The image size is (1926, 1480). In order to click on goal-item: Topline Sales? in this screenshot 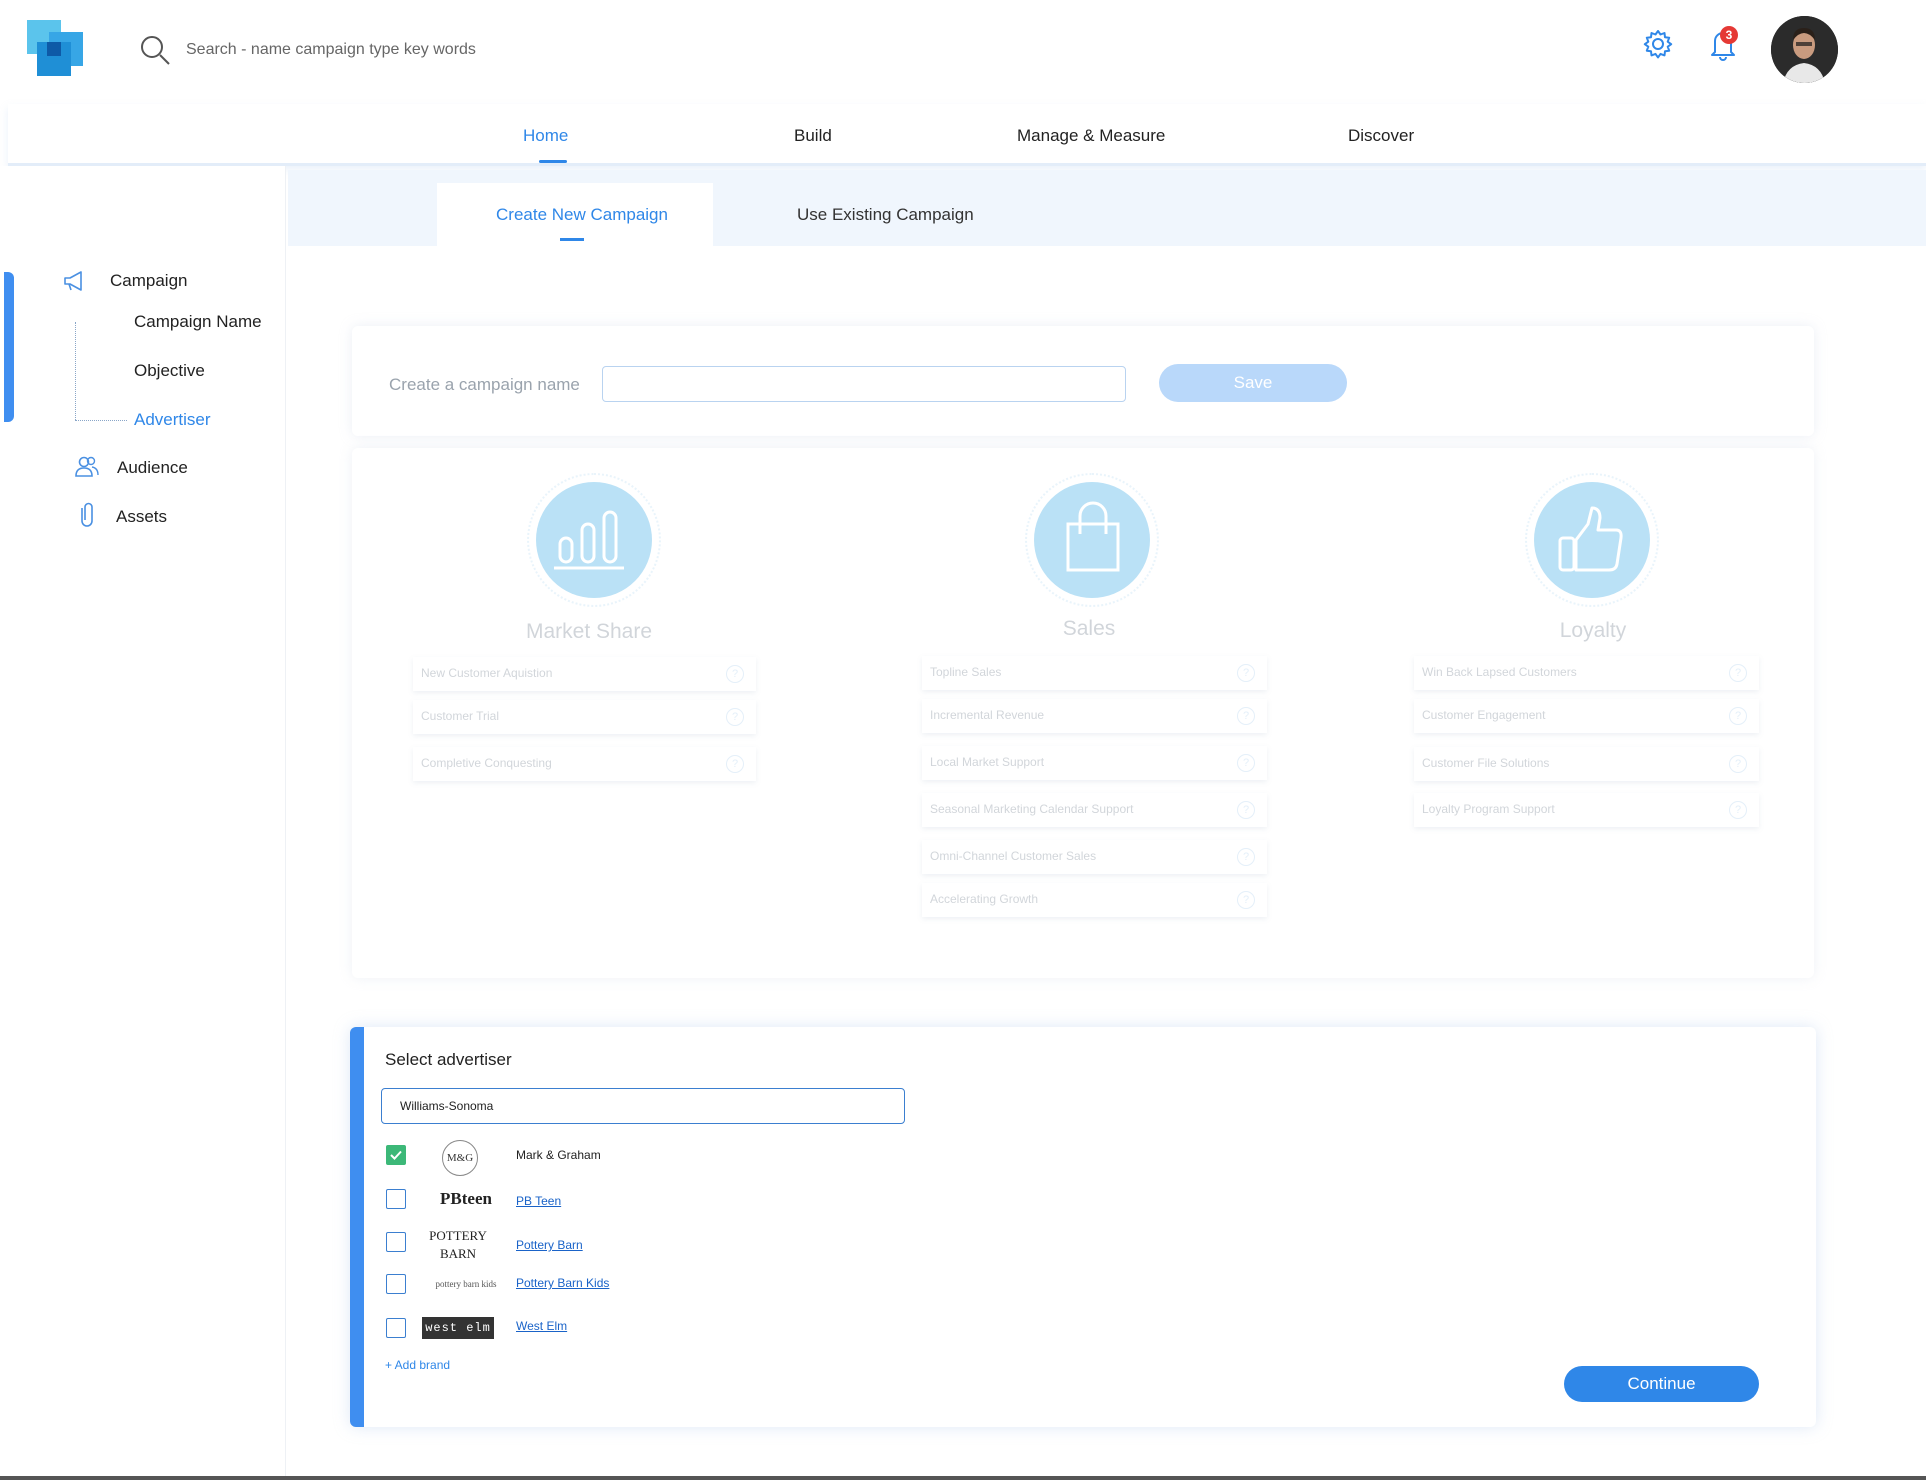, I will do `click(1094, 673)`.